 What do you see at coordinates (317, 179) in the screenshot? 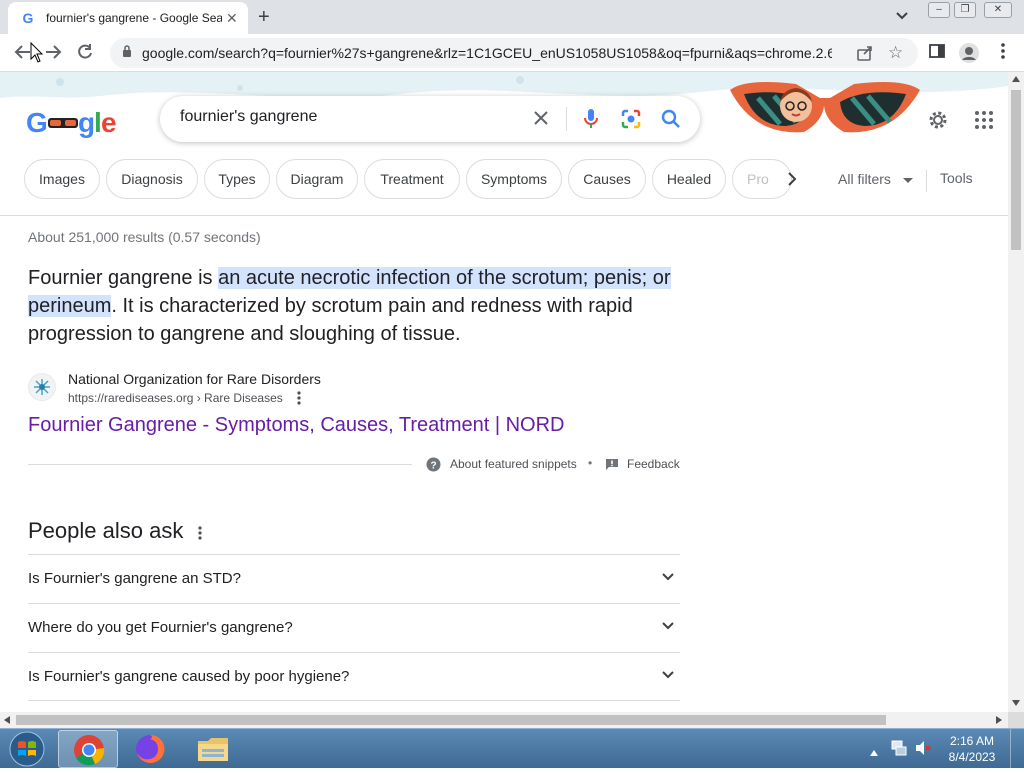
I see `chip-diagram: Diagram` at bounding box center [317, 179].